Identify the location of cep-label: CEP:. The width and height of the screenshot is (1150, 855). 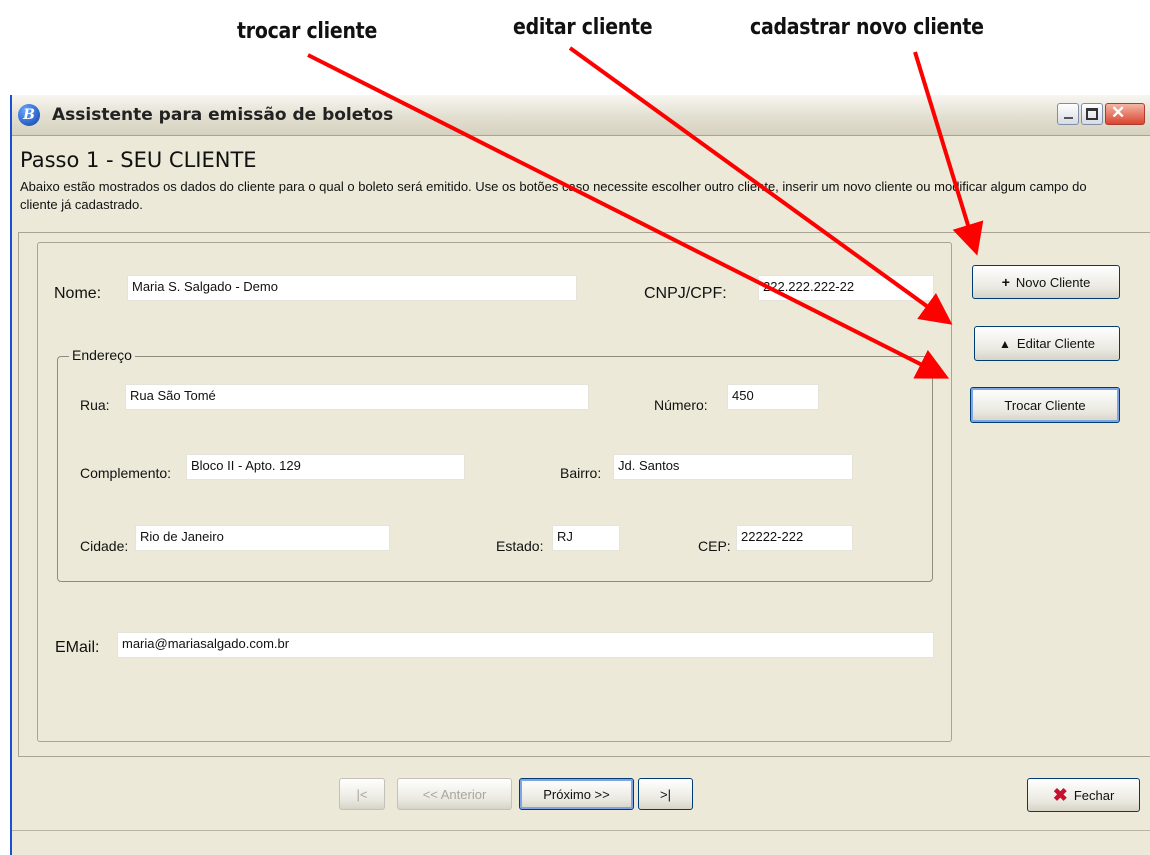
(714, 546).